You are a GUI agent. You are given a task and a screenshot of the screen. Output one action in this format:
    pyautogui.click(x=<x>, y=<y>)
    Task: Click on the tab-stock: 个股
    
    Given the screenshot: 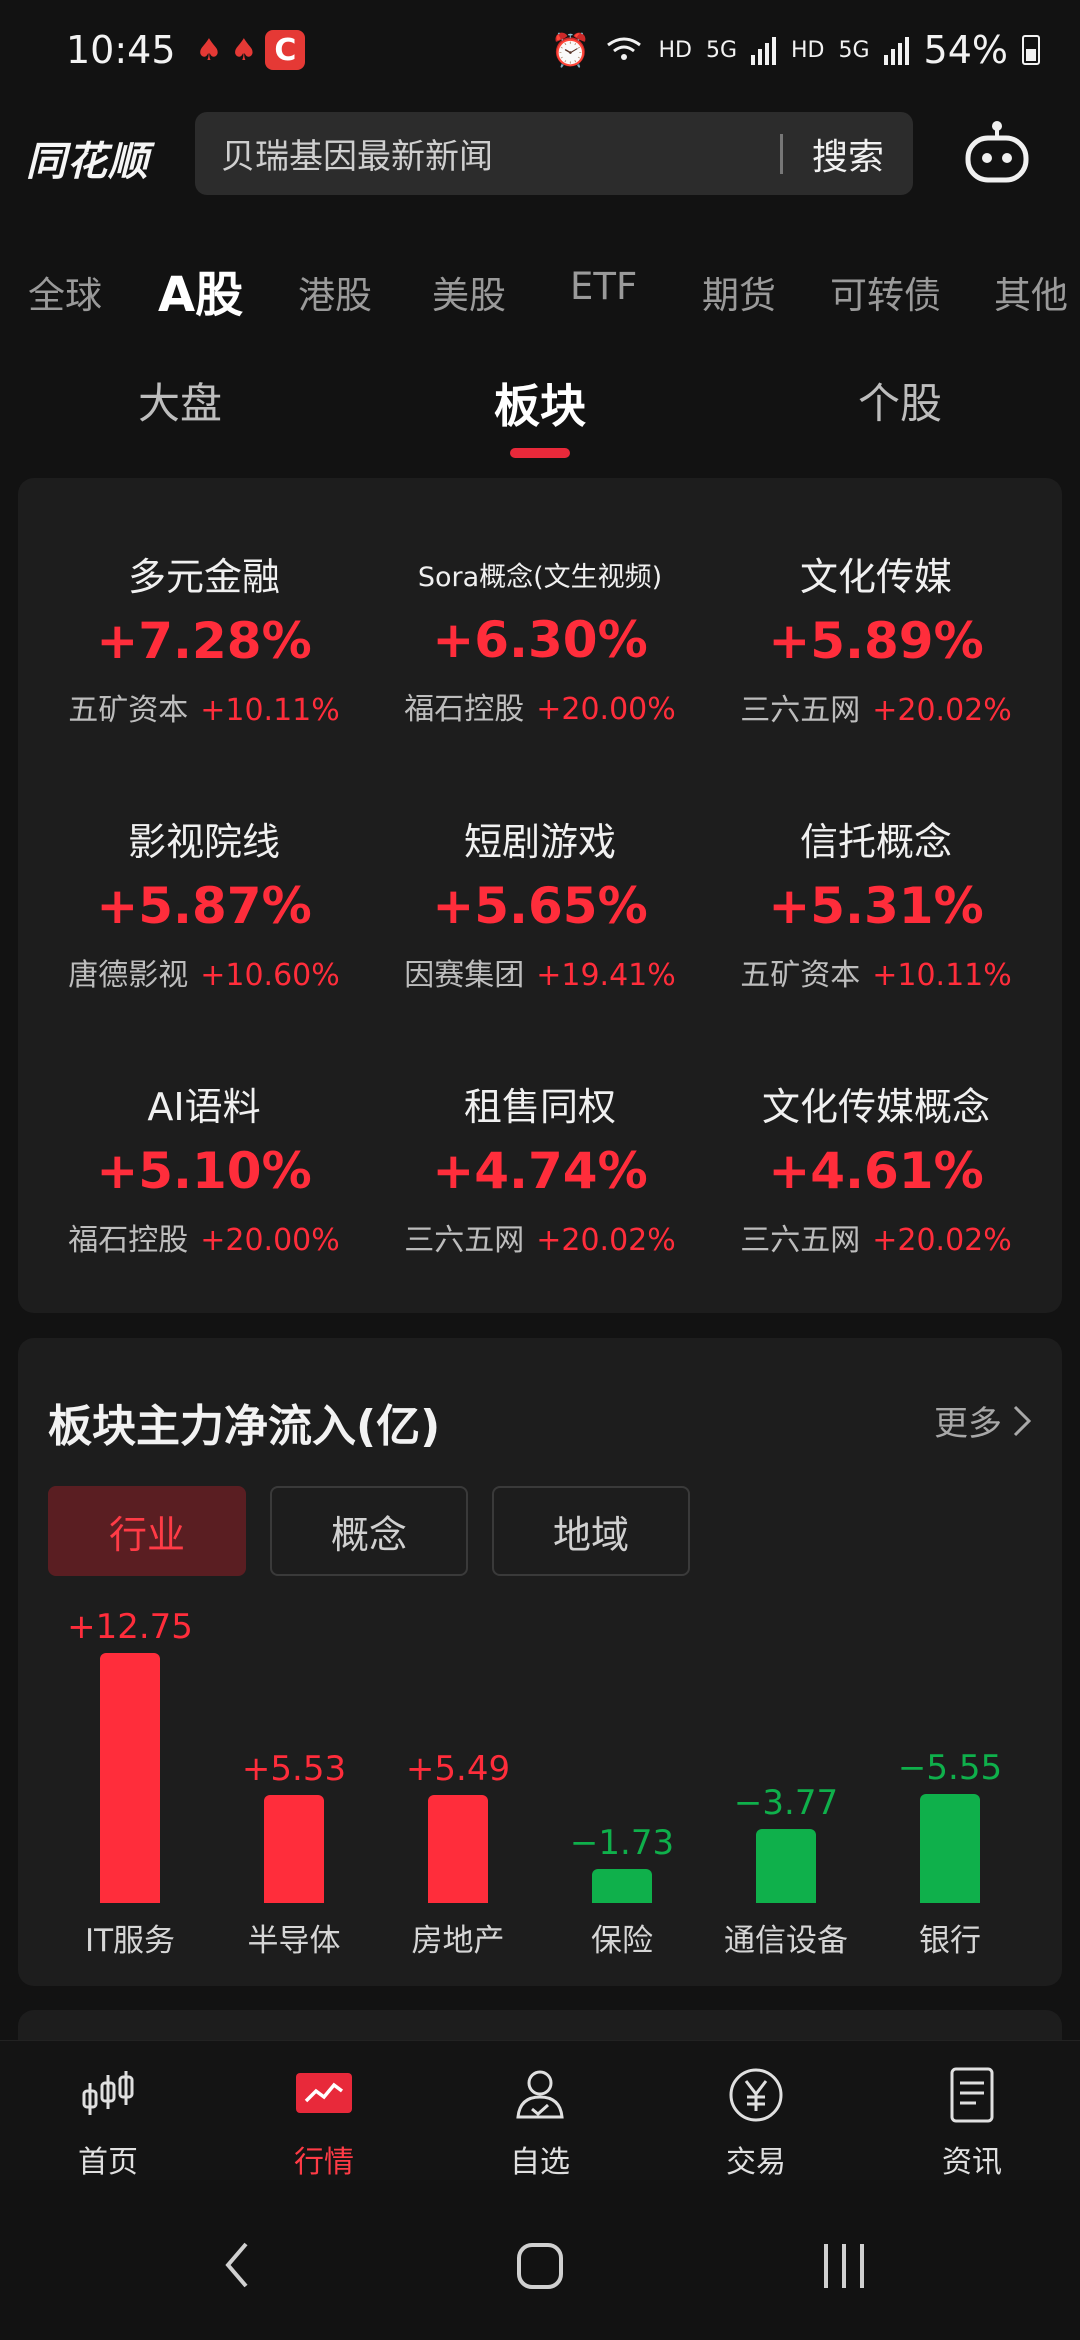 What is the action you would take?
    pyautogui.click(x=900, y=400)
    